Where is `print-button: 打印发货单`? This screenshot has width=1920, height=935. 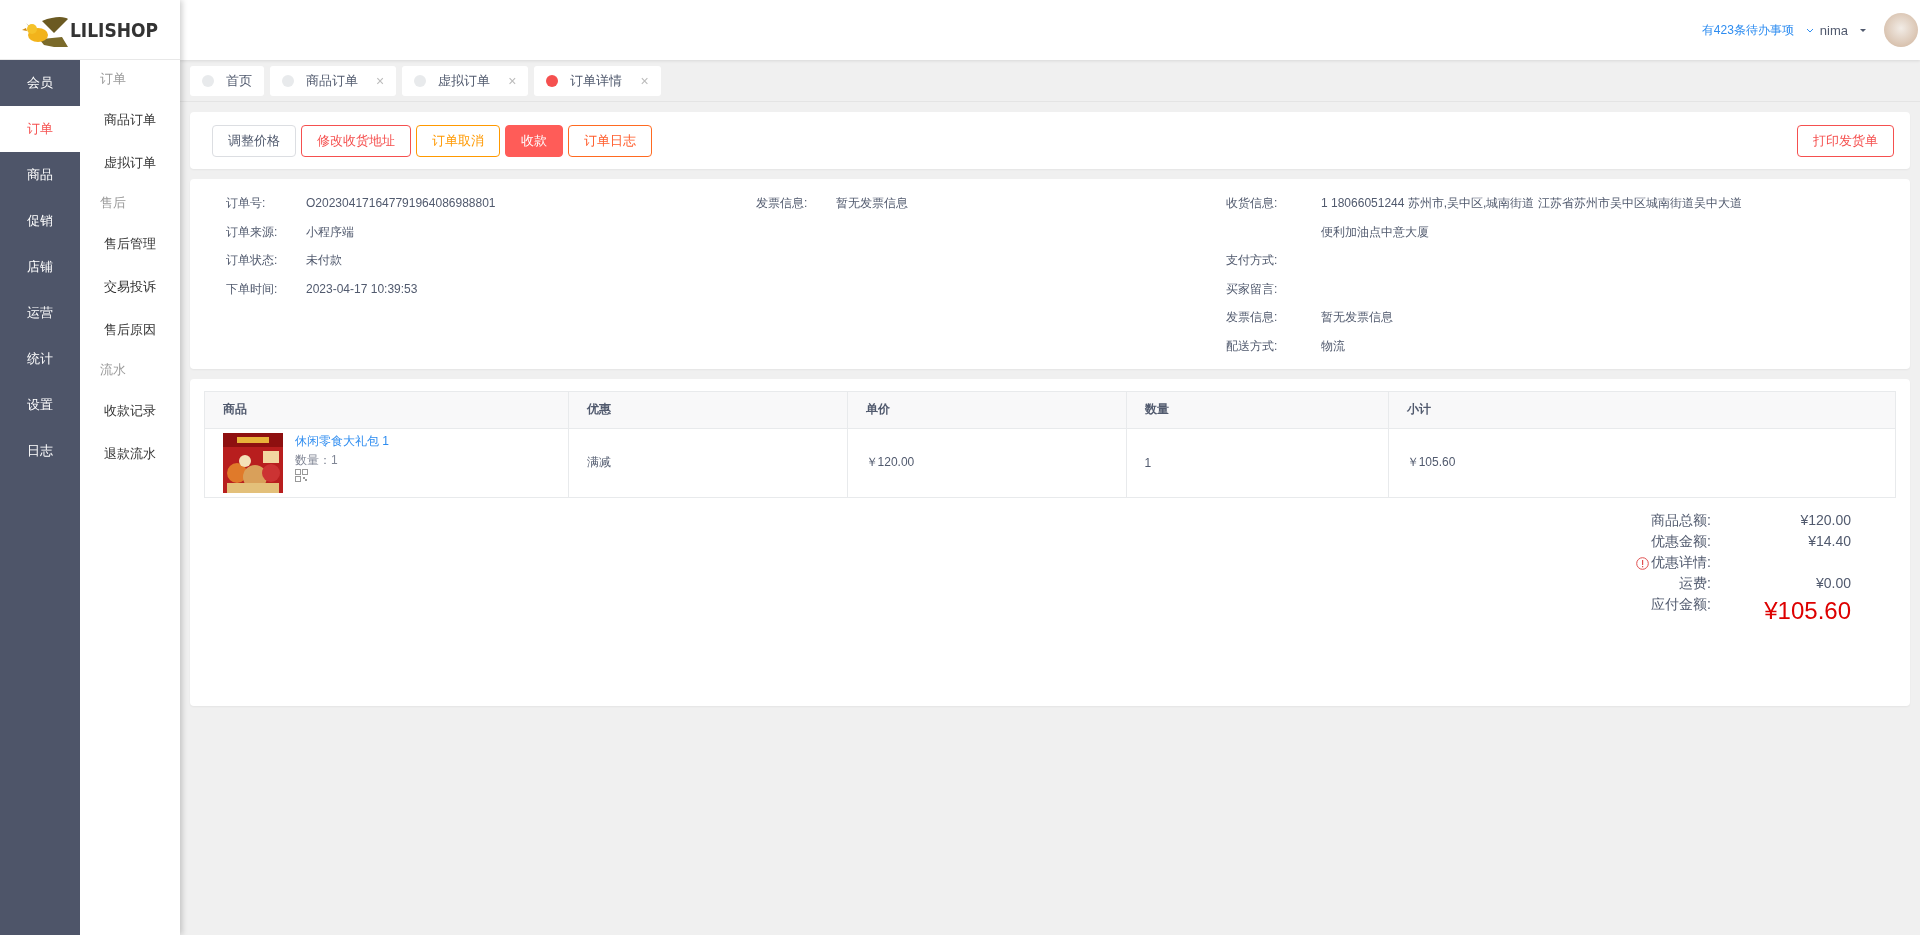
print-button: 打印发货单 is located at coordinates (1845, 141).